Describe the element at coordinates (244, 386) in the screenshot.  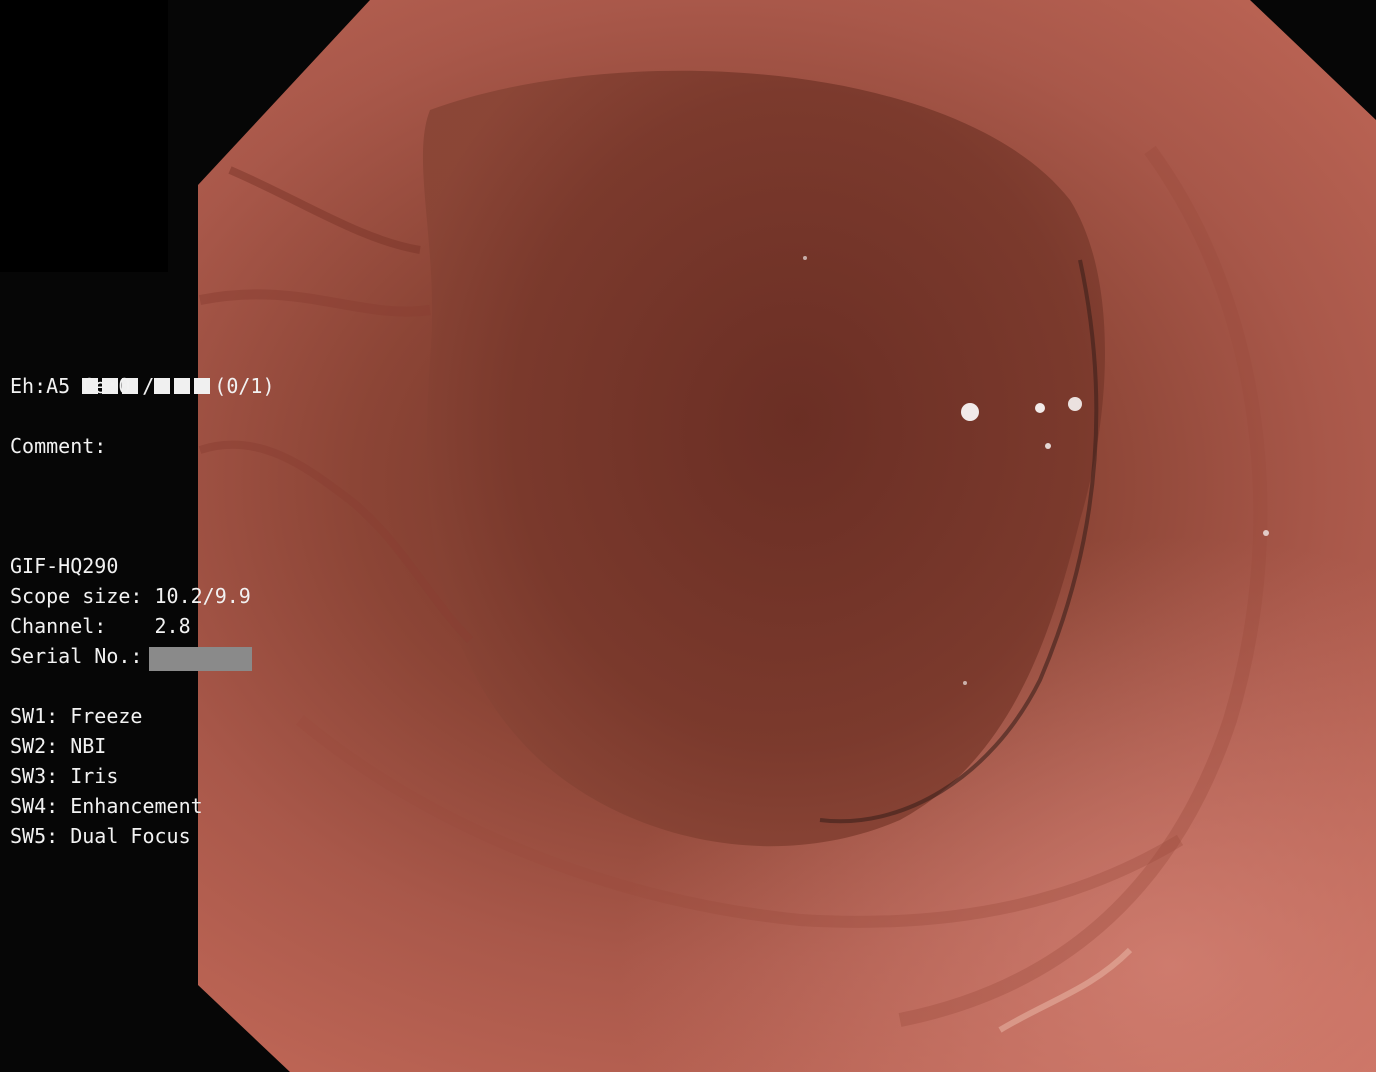
I see `patient-counter: (0/1)` at that location.